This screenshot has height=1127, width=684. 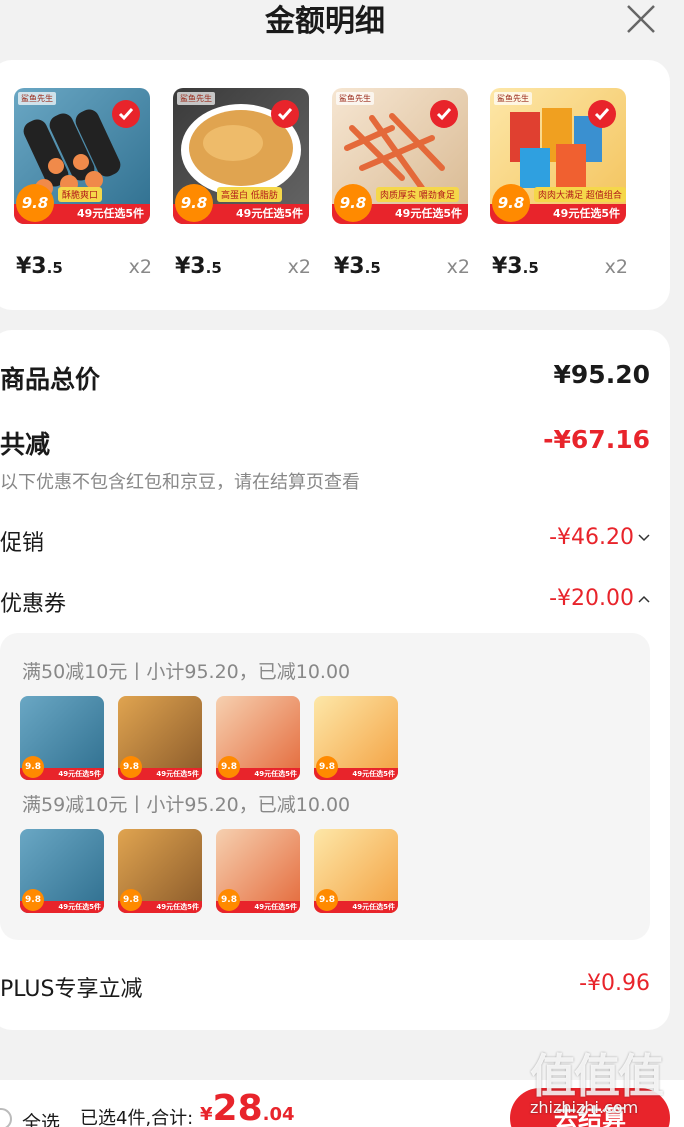 I want to click on product-item: 鲨鱼先生 酥脆爽口 49元任选5件 9.8 ¥3.5 x2, so click(x=83, y=183).